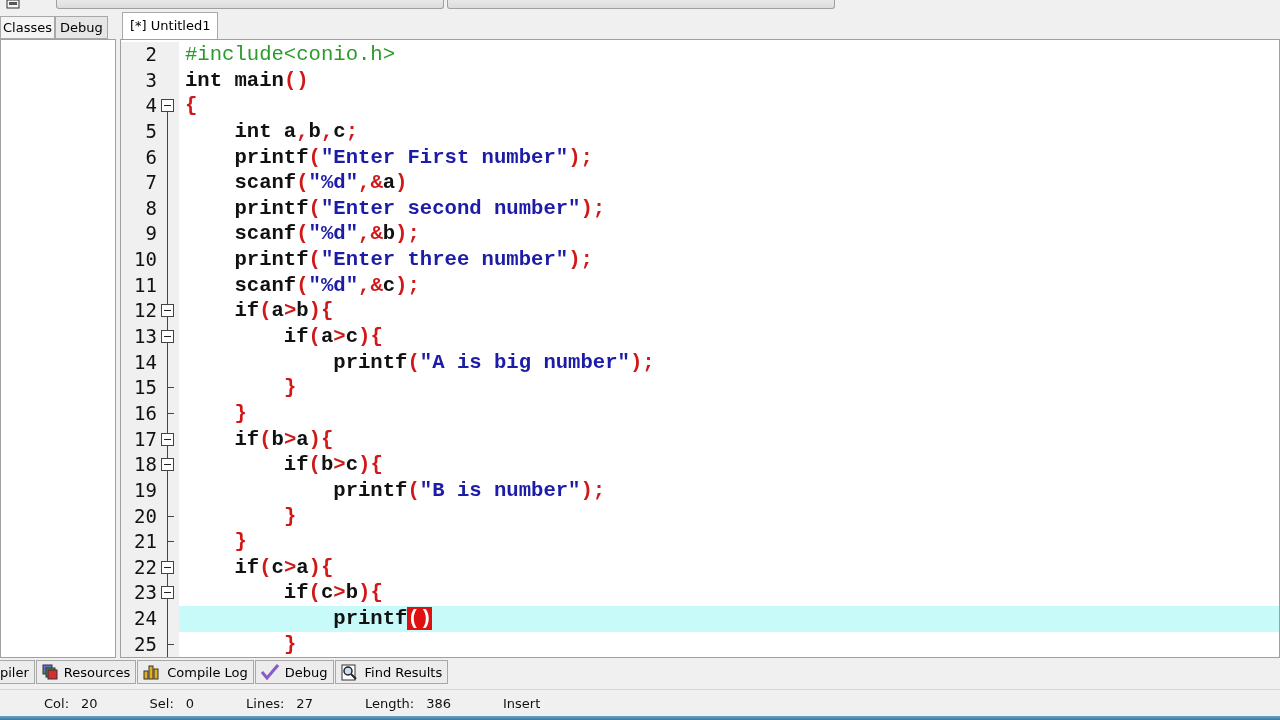 The height and width of the screenshot is (720, 1280). I want to click on line-number: 12, so click(145, 311).